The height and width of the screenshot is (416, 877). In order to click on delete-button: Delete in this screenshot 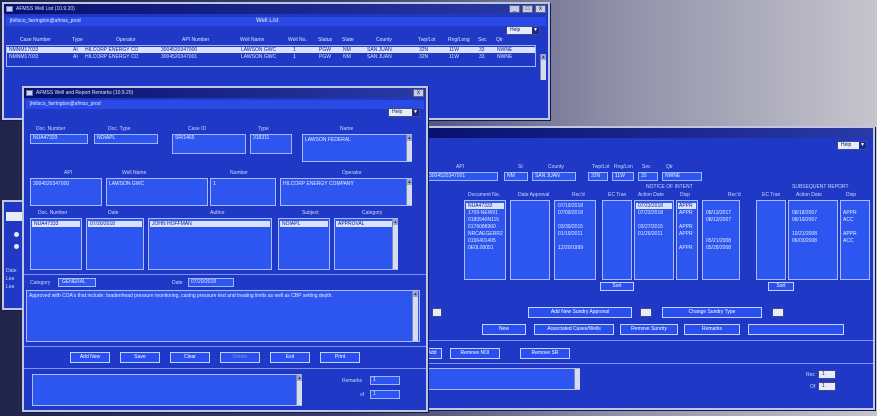, I will do `click(240, 357)`.